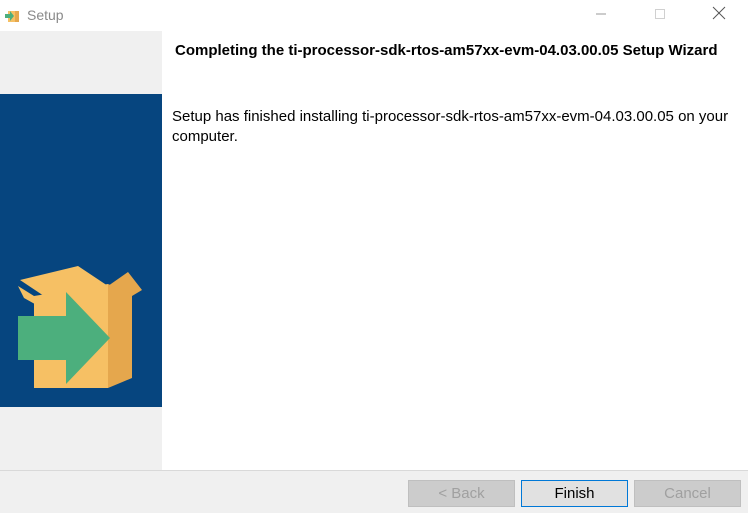 The image size is (748, 513). I want to click on window-title: Setup, so click(45, 15).